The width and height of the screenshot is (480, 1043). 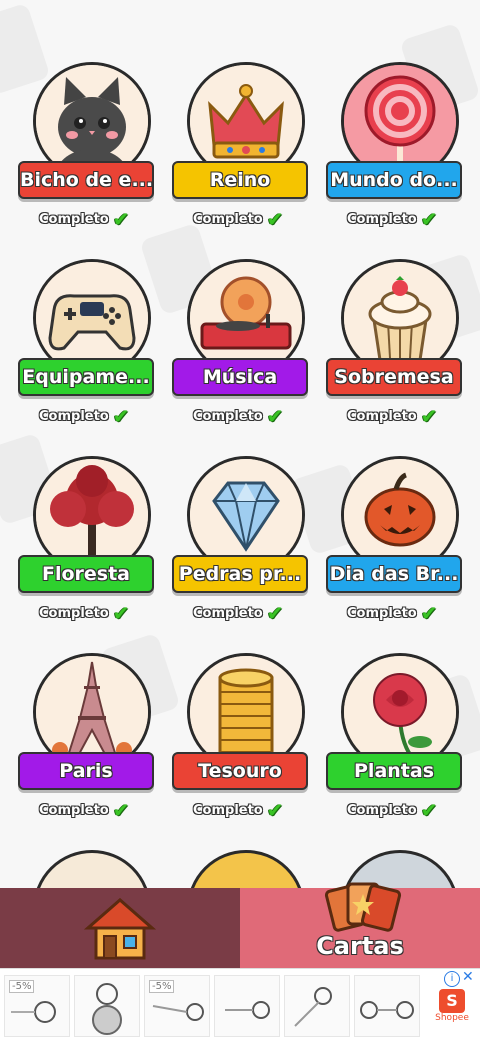 I want to click on nav-home-tab, so click(x=120, y=928).